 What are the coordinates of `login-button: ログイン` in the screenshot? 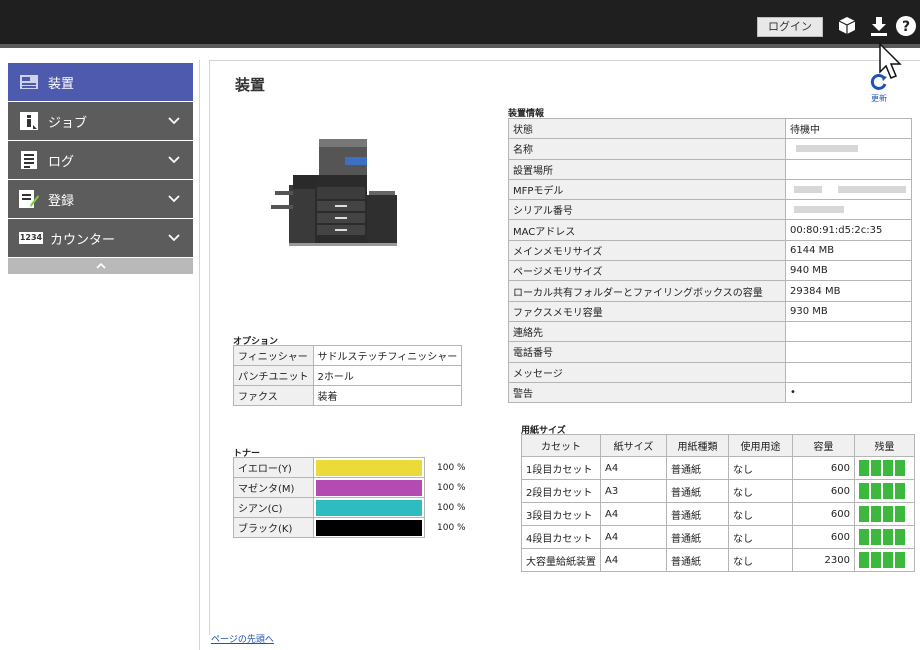 It's located at (790, 27).